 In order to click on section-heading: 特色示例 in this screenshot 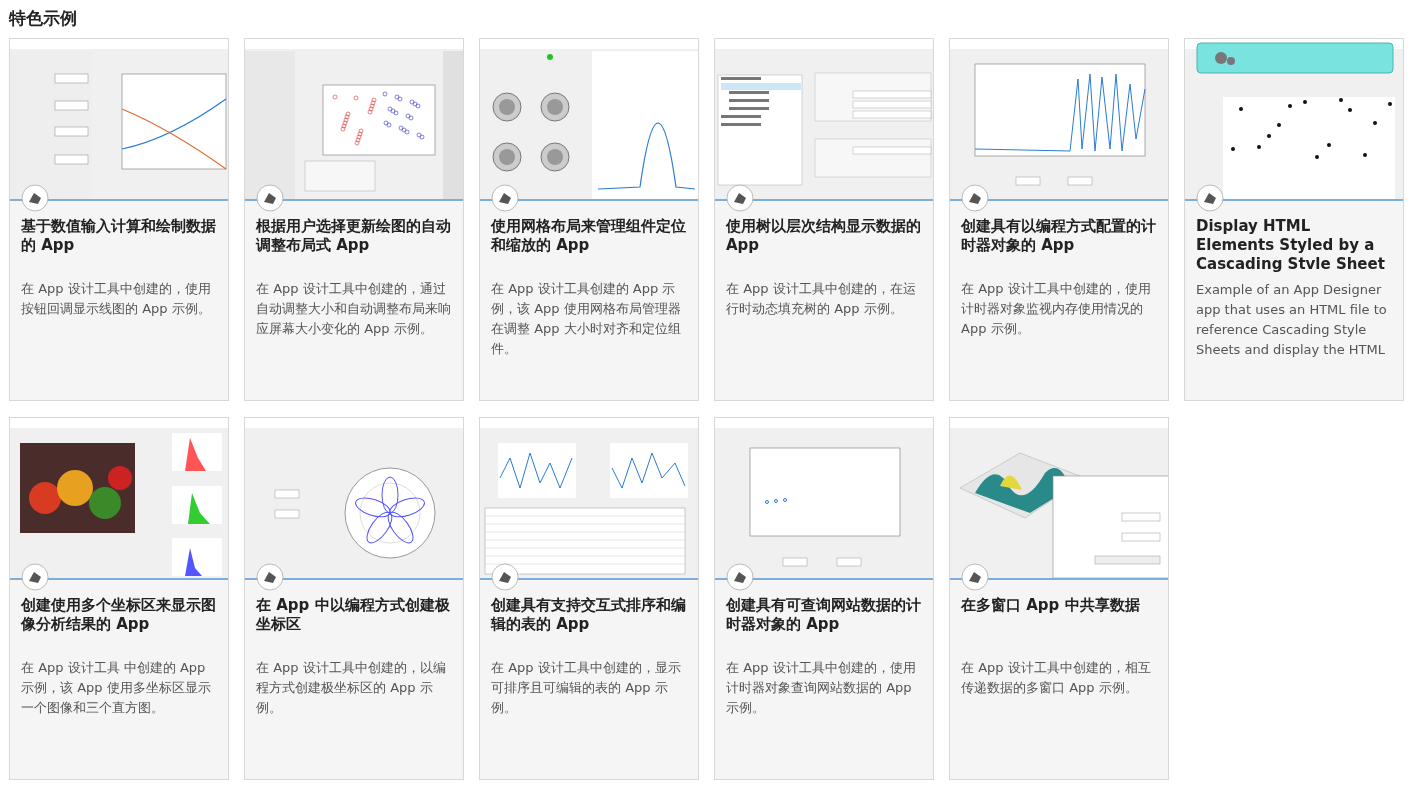, I will do `click(43, 18)`.